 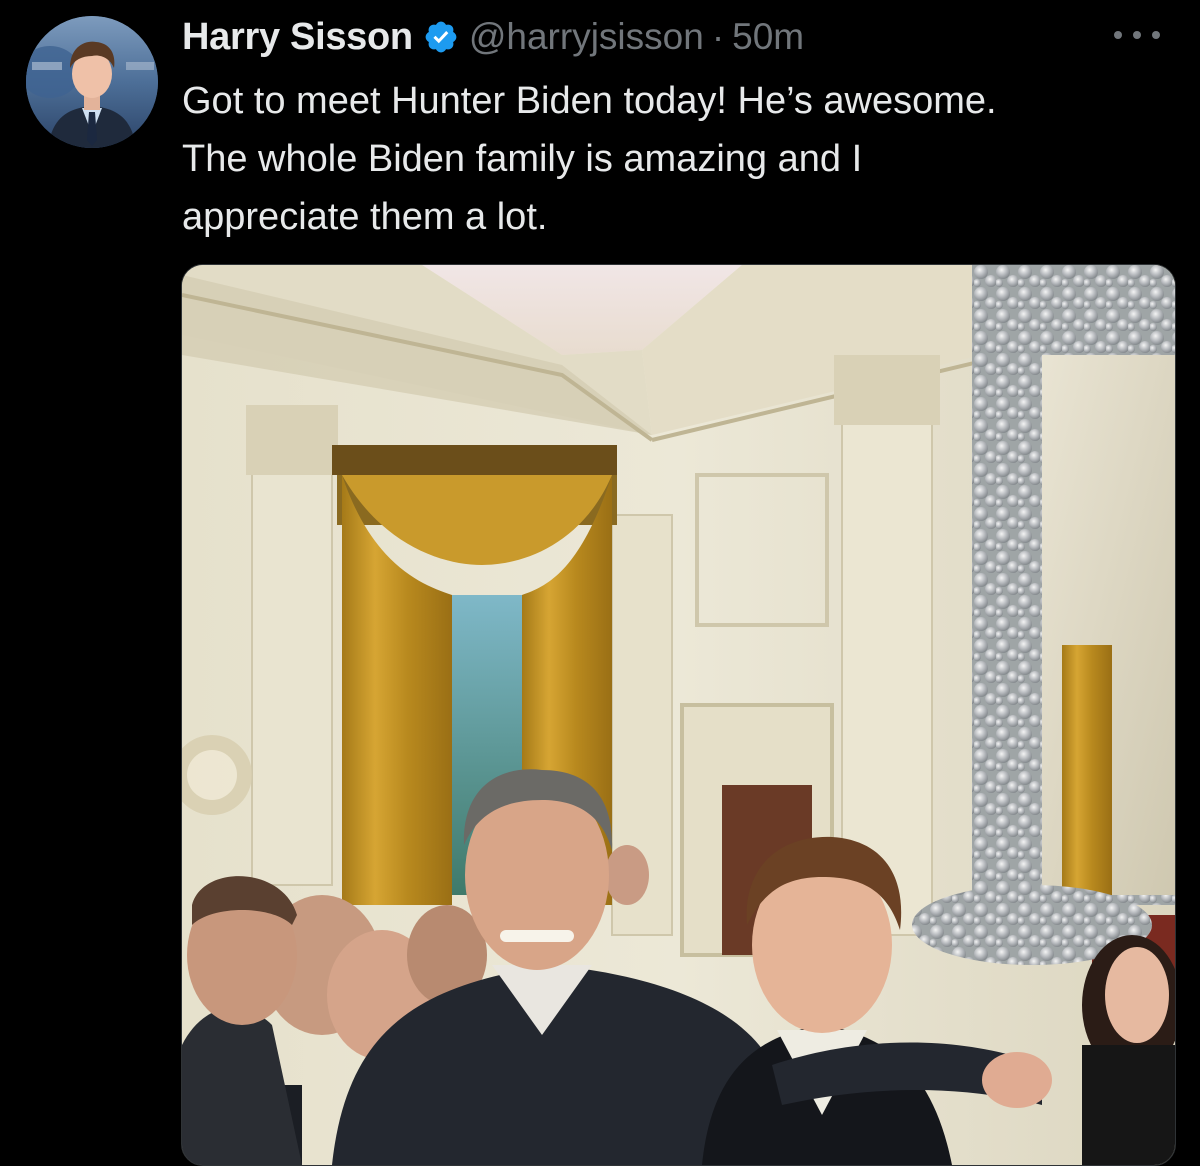 I want to click on tweet-text-line: appreciate them a lot., so click(x=365, y=217).